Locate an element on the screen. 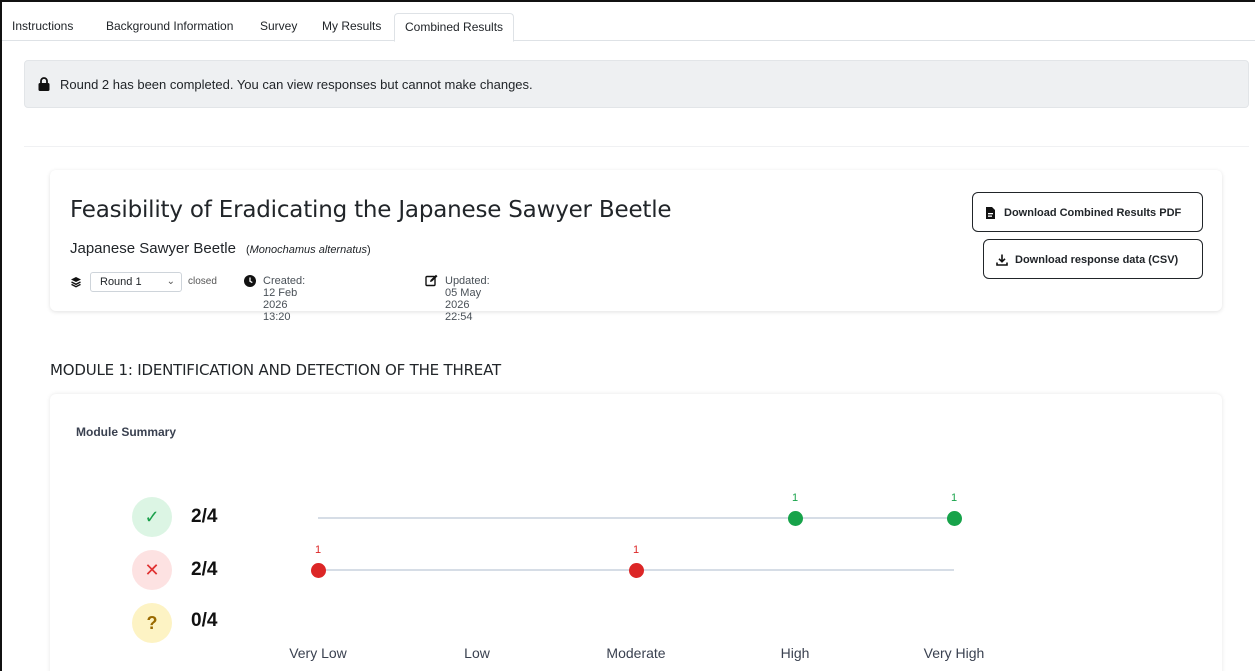  chevron-down-icon: ⌄ is located at coordinates (170, 281).